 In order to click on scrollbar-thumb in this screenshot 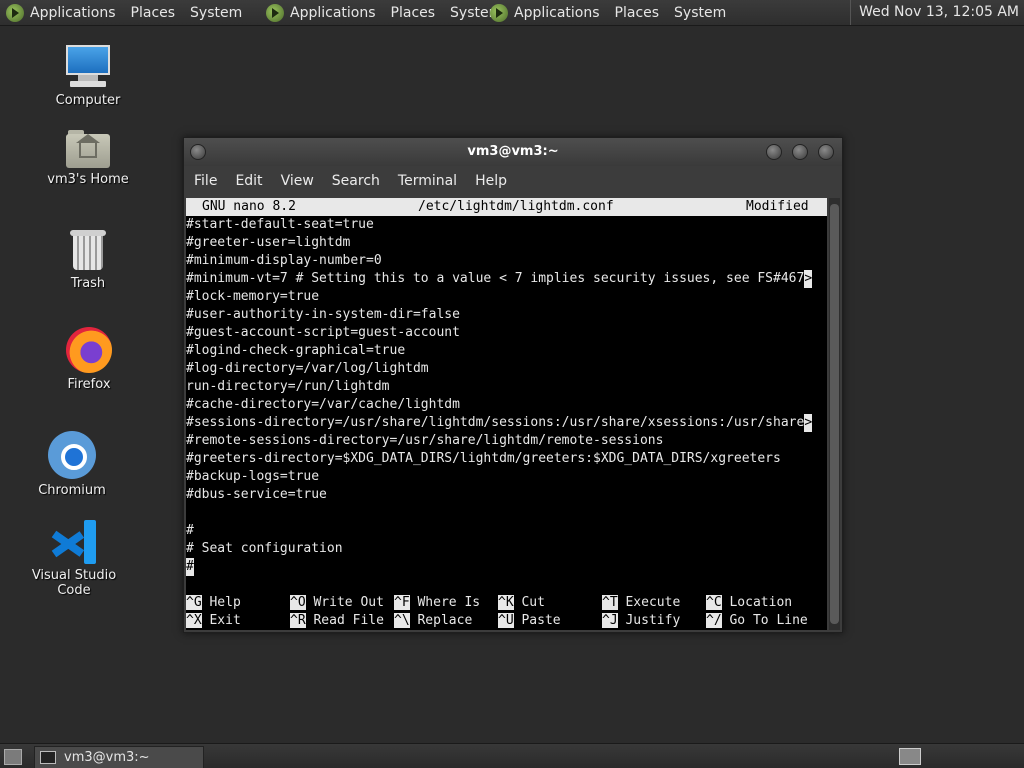, I will do `click(834, 414)`.